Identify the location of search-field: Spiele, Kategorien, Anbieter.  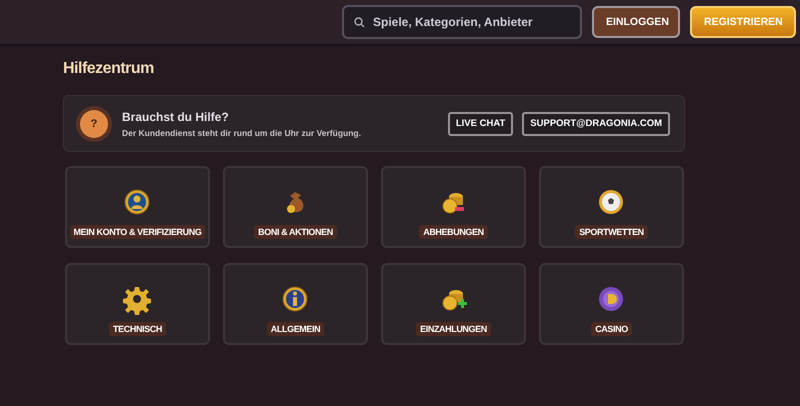
(462, 22).